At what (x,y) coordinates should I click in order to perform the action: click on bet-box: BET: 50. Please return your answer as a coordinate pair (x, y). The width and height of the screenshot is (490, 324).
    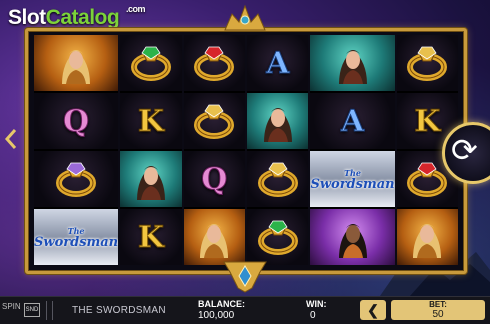
    Looking at the image, I should click on (438, 310).